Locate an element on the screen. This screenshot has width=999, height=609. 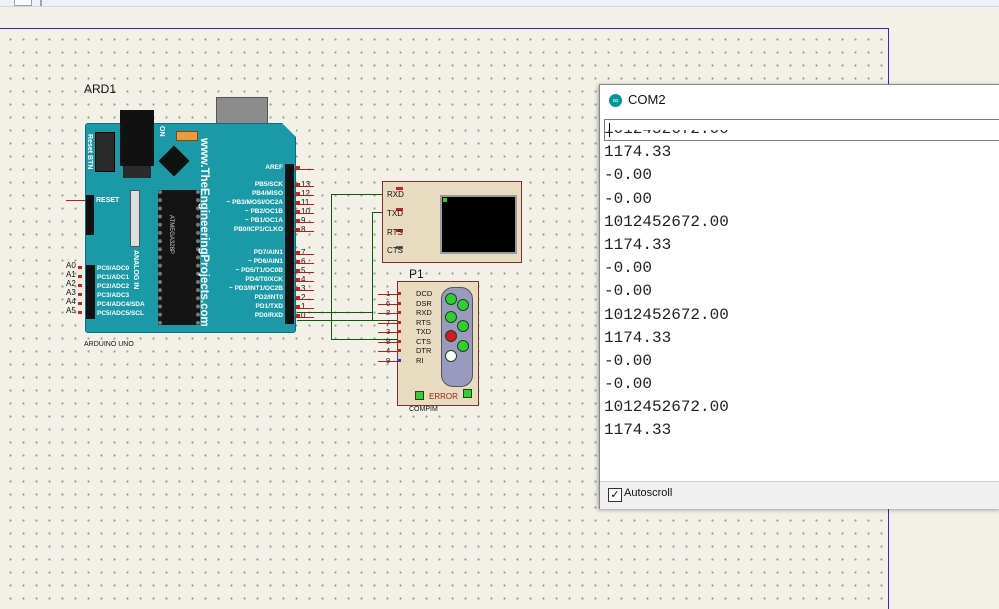
window-title: COM2 is located at coordinates (647, 99).